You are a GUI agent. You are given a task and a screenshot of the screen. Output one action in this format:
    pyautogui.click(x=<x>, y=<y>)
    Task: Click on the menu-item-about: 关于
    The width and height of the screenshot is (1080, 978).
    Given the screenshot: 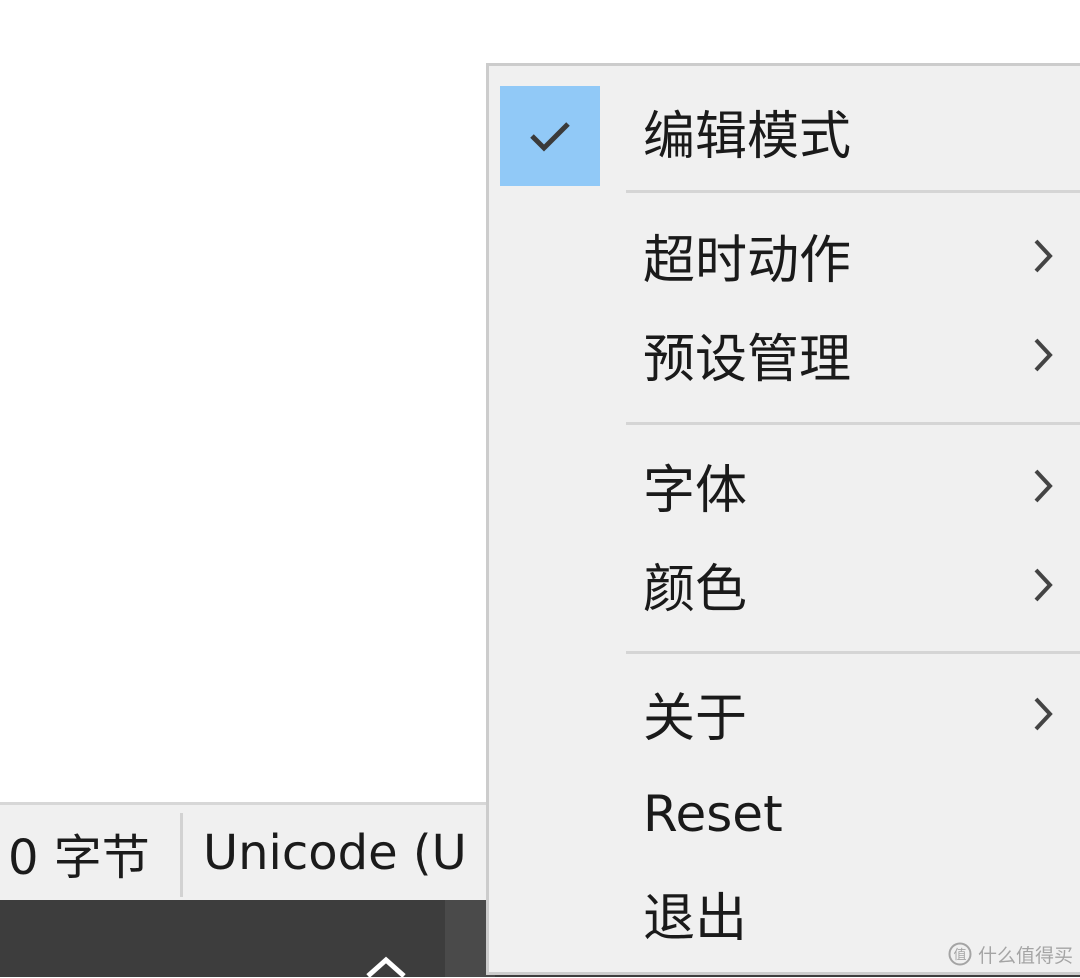 What is the action you would take?
    pyautogui.click(x=784, y=713)
    